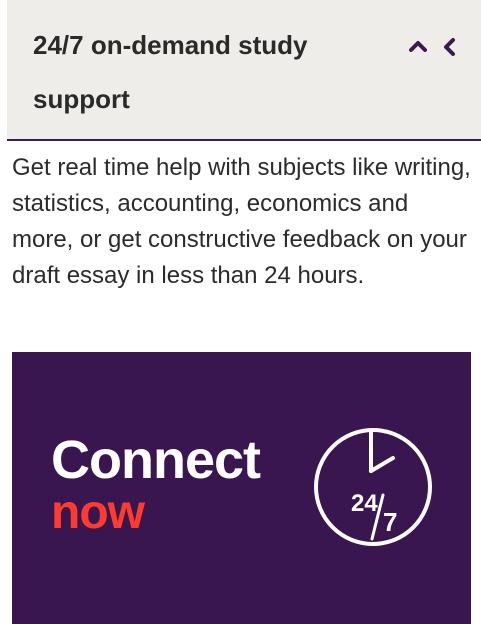 Image resolution: width=481 pixels, height=624 pixels. Describe the element at coordinates (98, 512) in the screenshot. I see `banner-subheadline: now` at that location.